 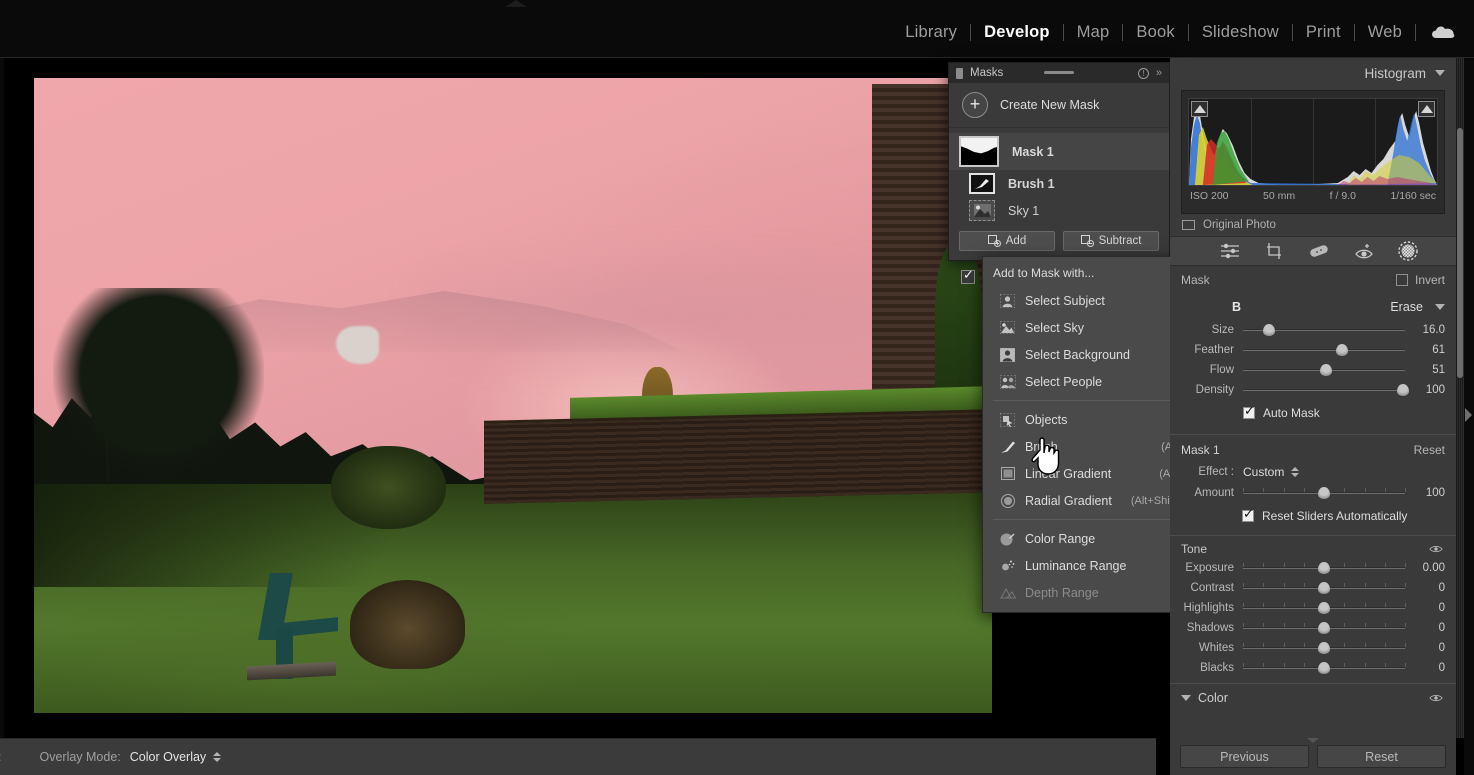 What do you see at coordinates (1408, 251) in the screenshot?
I see `masking-icon` at bounding box center [1408, 251].